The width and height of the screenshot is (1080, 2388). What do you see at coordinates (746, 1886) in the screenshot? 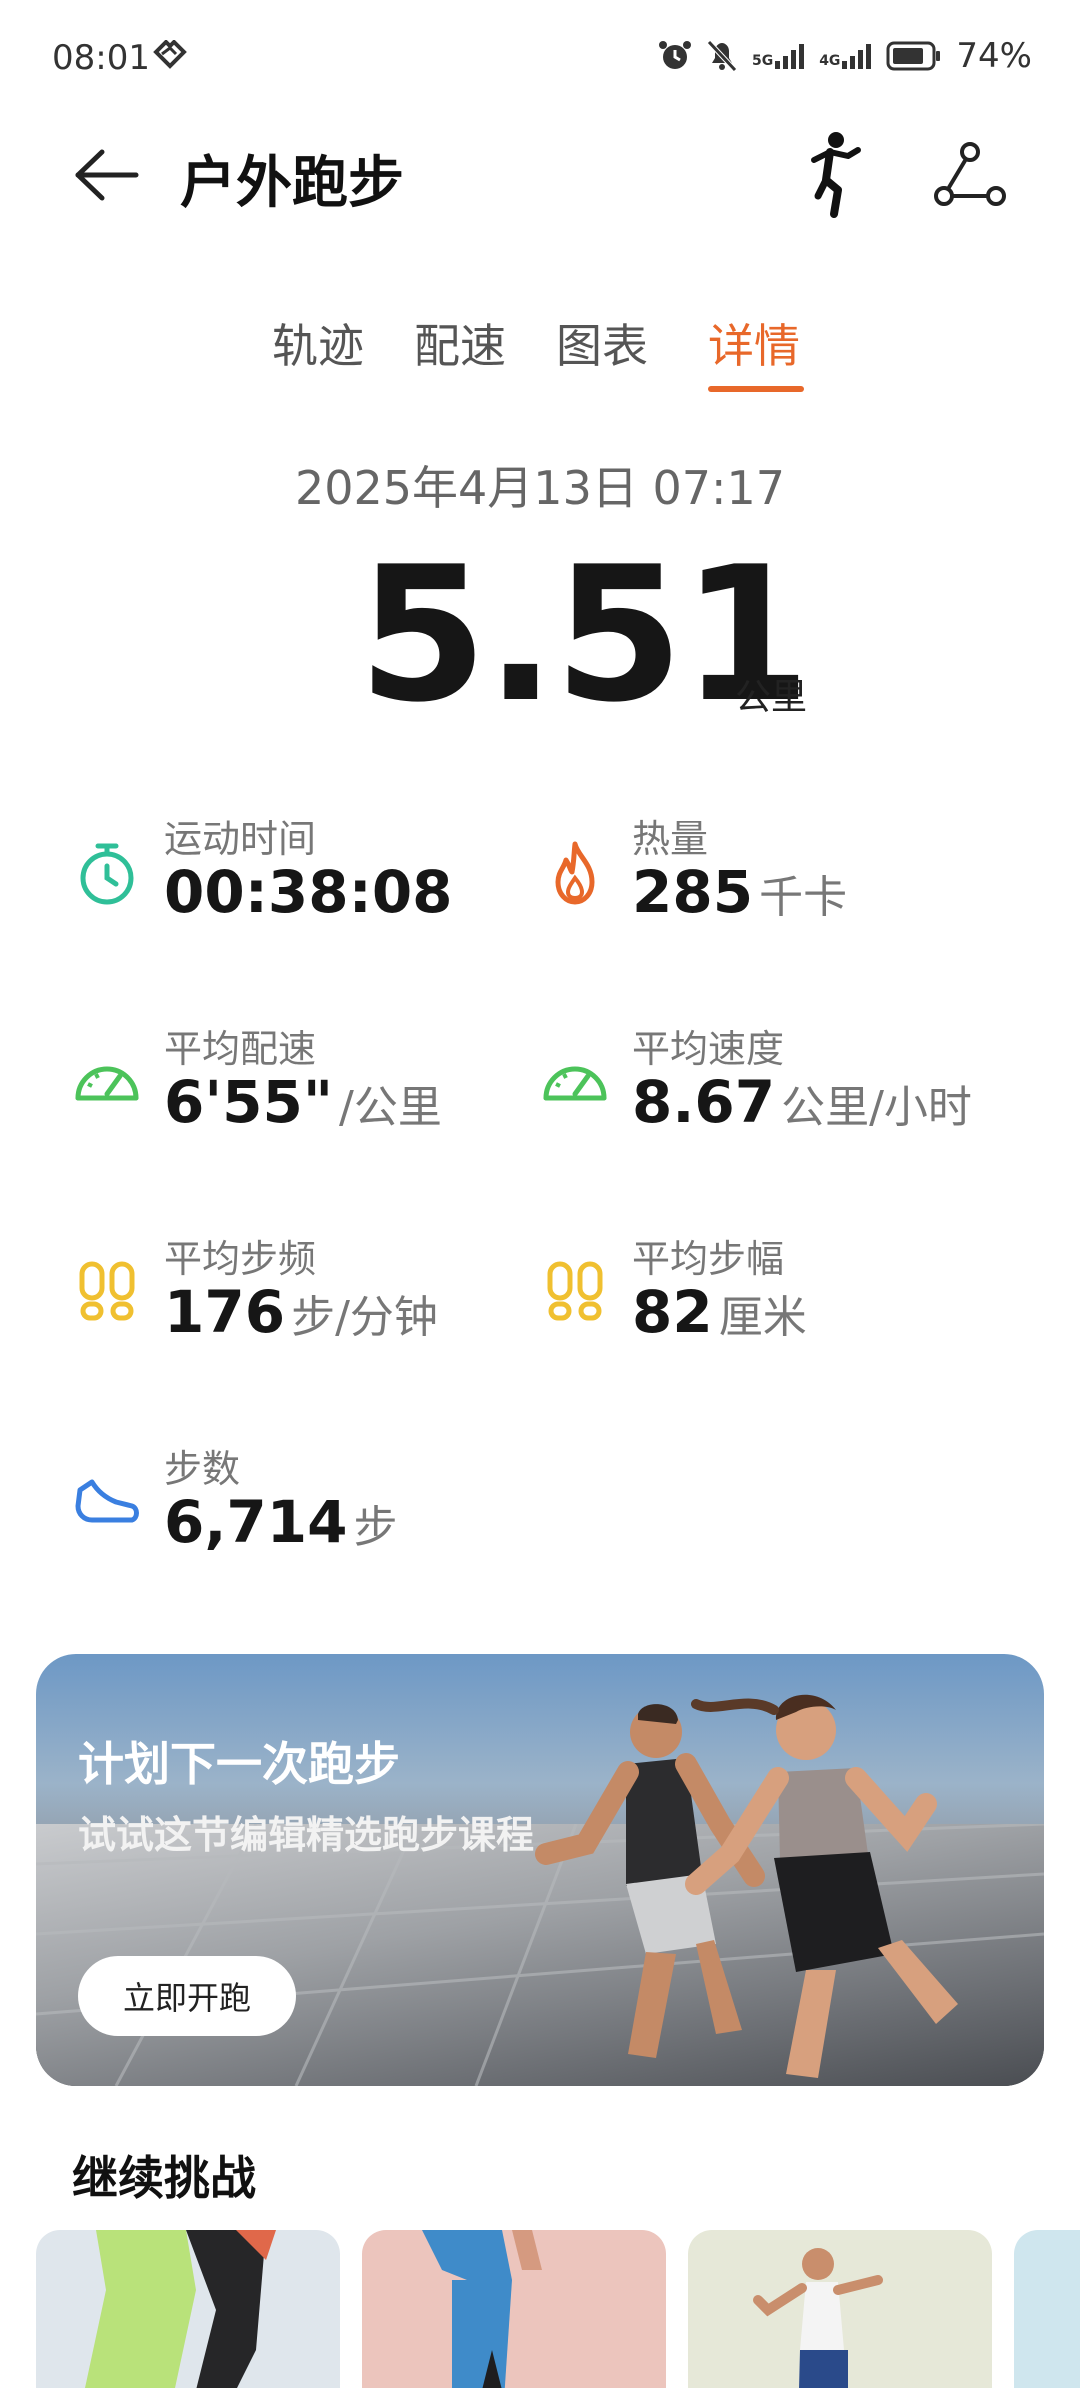
I see `runners-illustration` at bounding box center [746, 1886].